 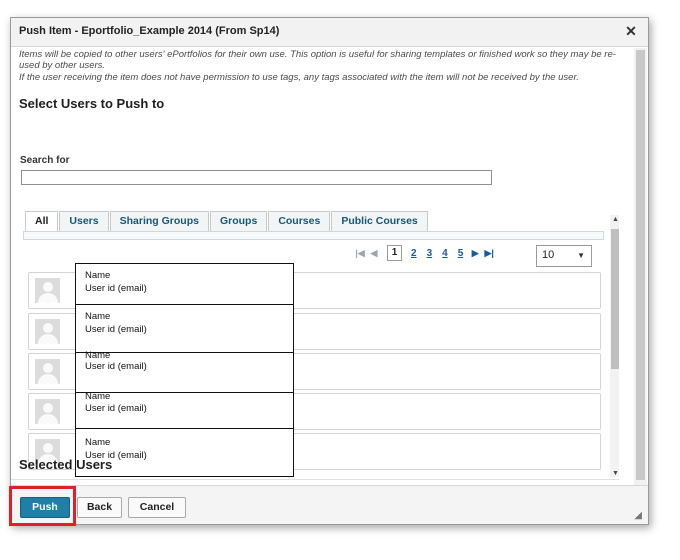 I want to click on tab-sharing-groups: Sharing Groups, so click(x=159, y=221).